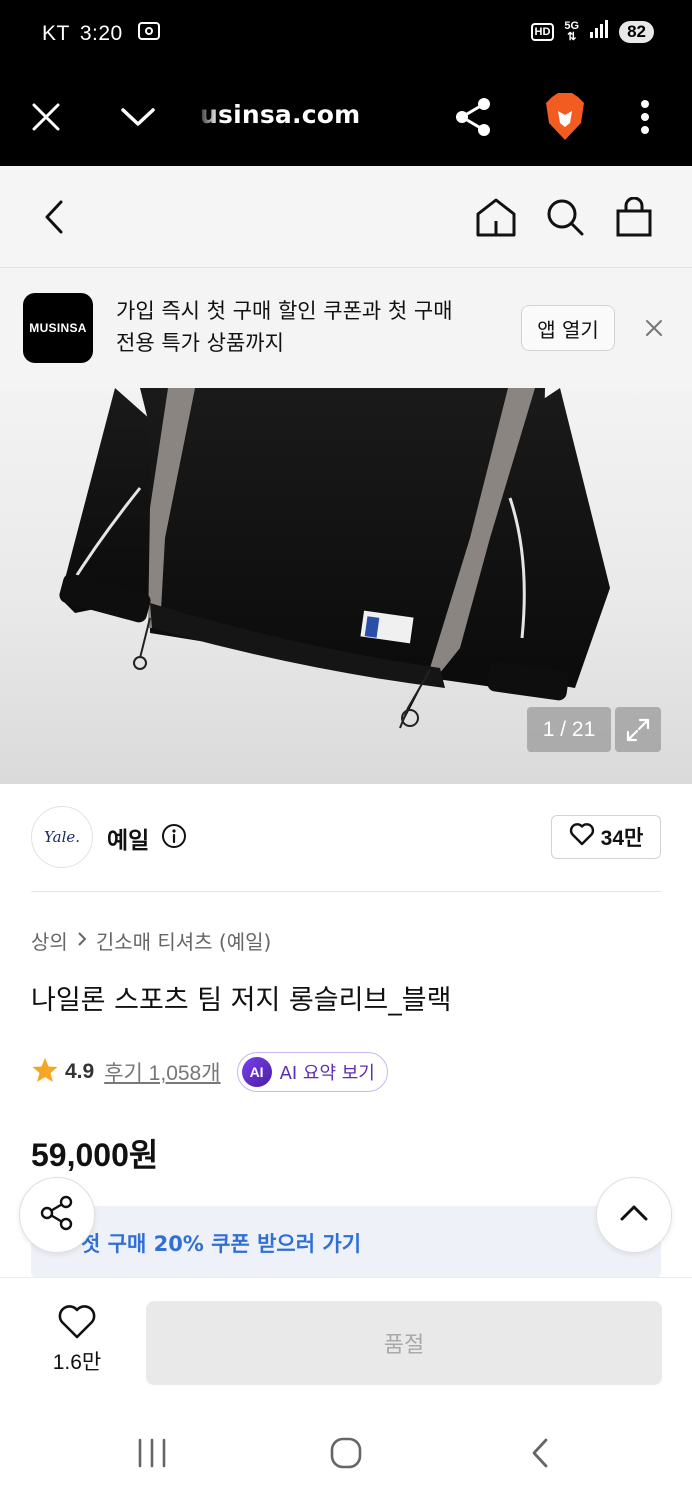  What do you see at coordinates (95, 1155) in the screenshot?
I see `product-price: 59,000원` at bounding box center [95, 1155].